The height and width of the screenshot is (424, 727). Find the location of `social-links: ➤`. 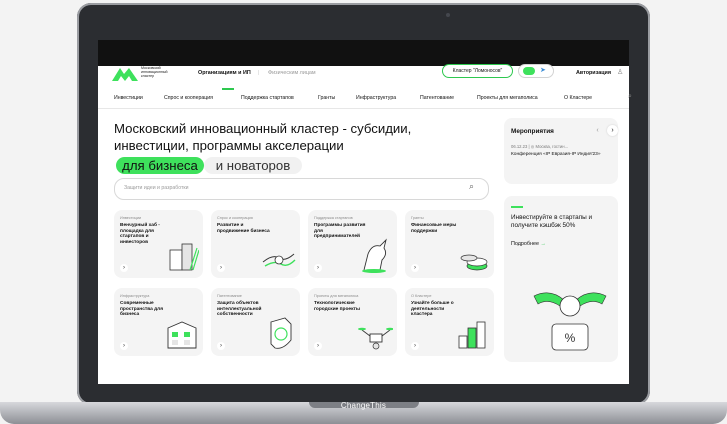

social-links: ➤ is located at coordinates (536, 71).